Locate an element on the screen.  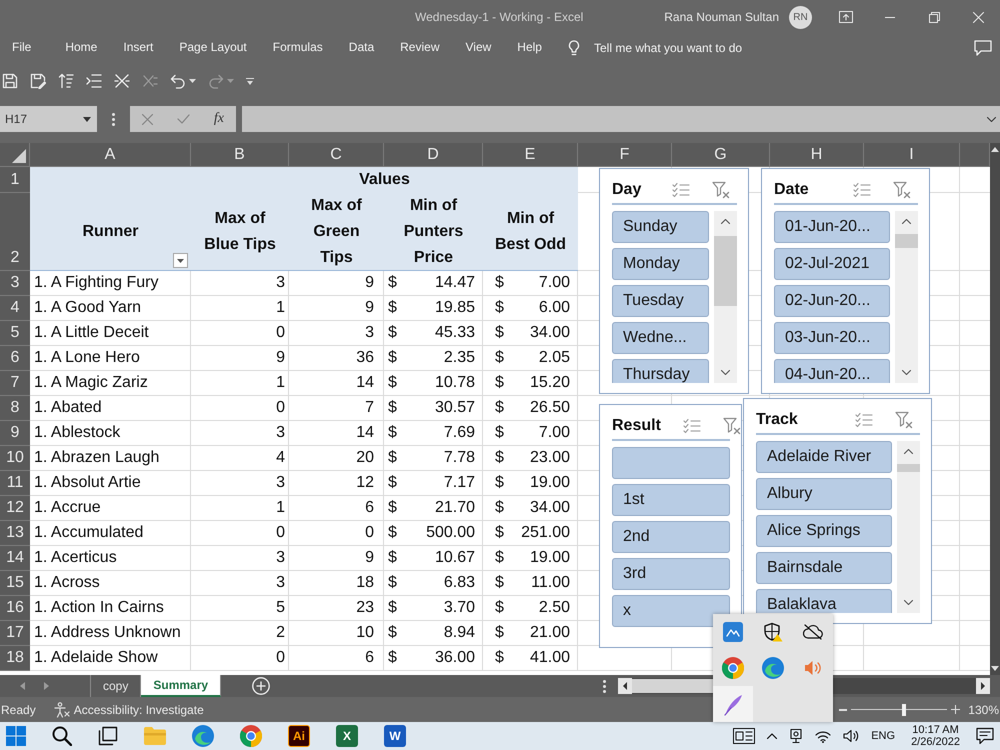
row-header: 2 is located at coordinates (15, 232).